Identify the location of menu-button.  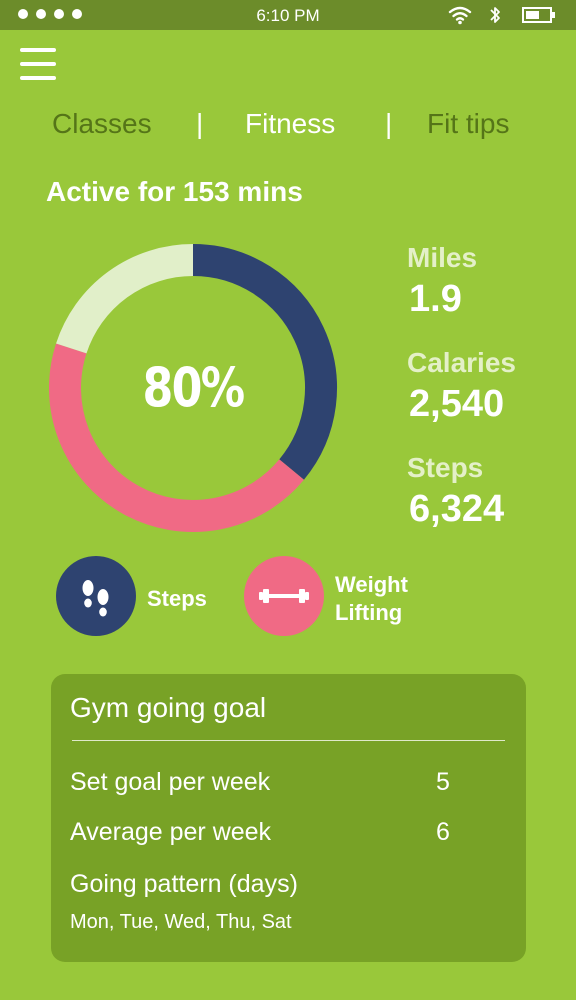
(38, 64).